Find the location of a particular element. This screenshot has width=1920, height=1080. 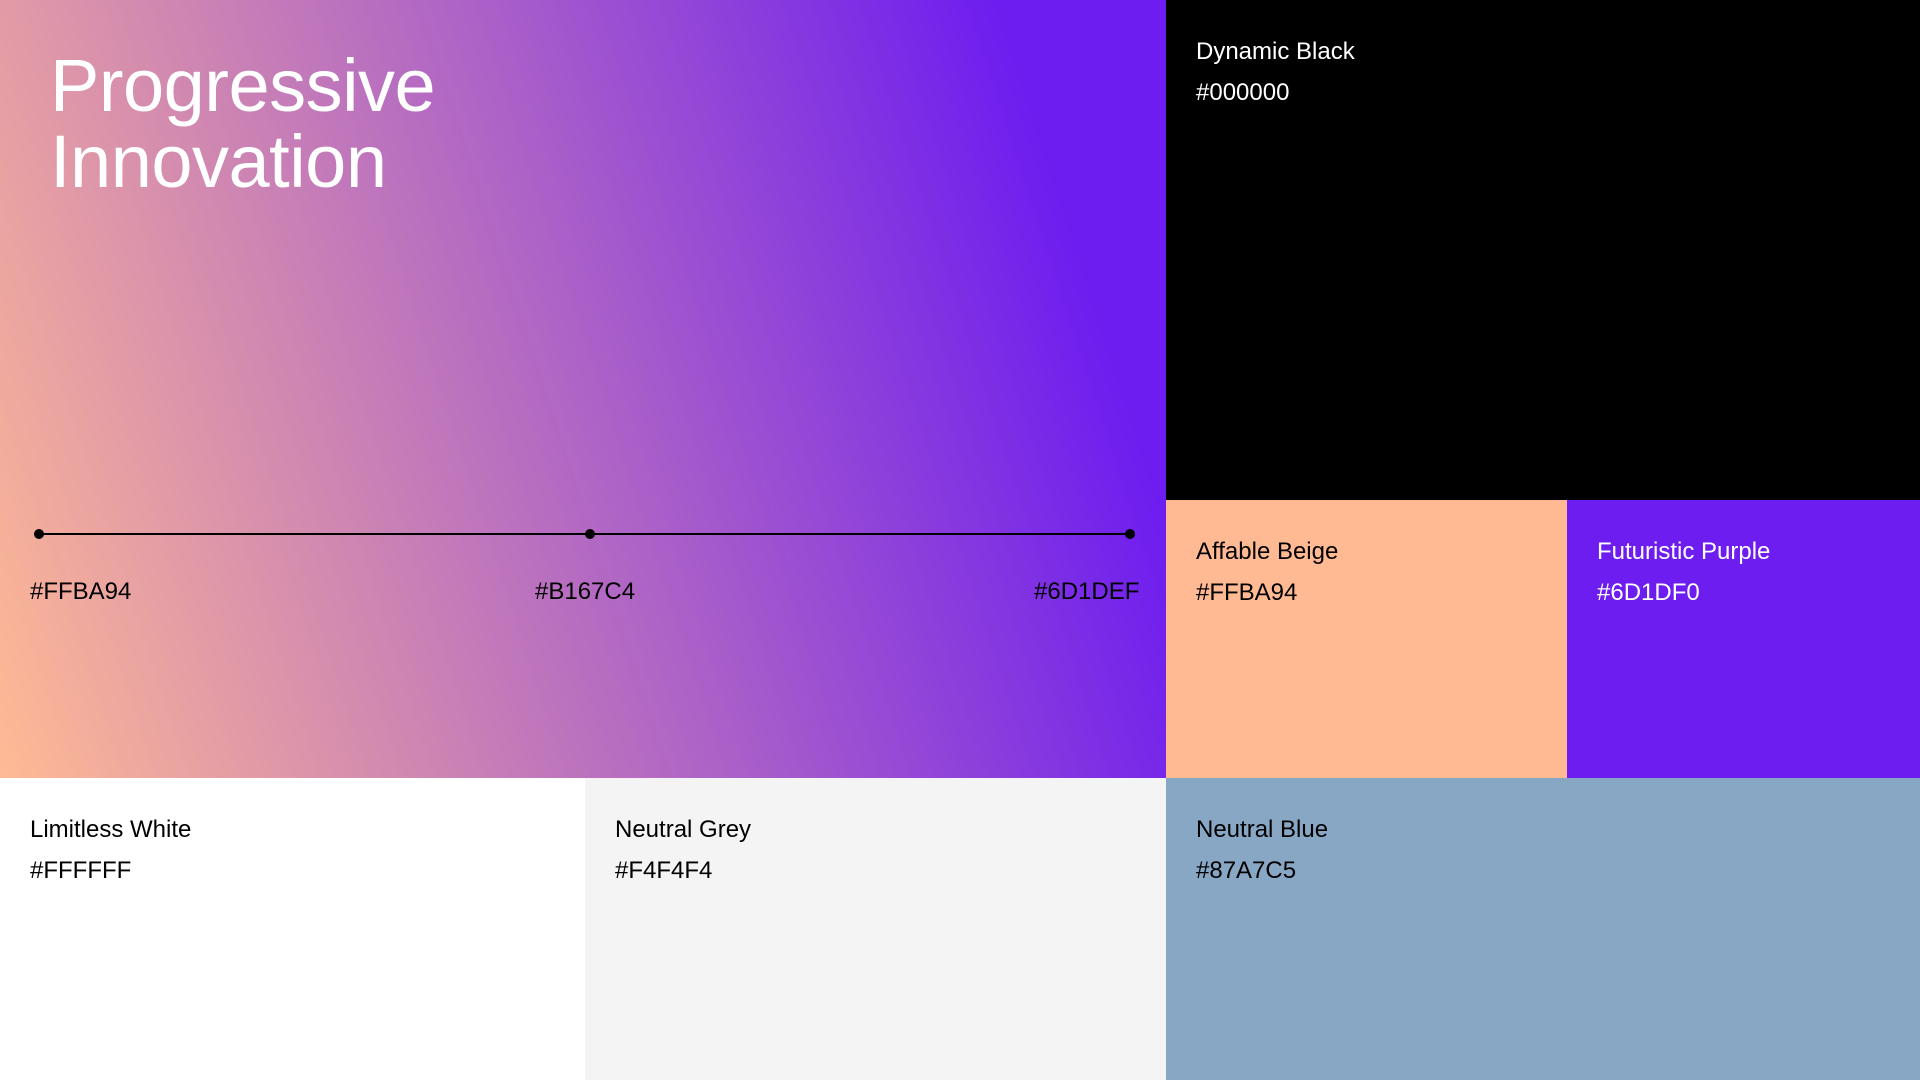

swatch-hex: #000000 is located at coordinates (1243, 92).